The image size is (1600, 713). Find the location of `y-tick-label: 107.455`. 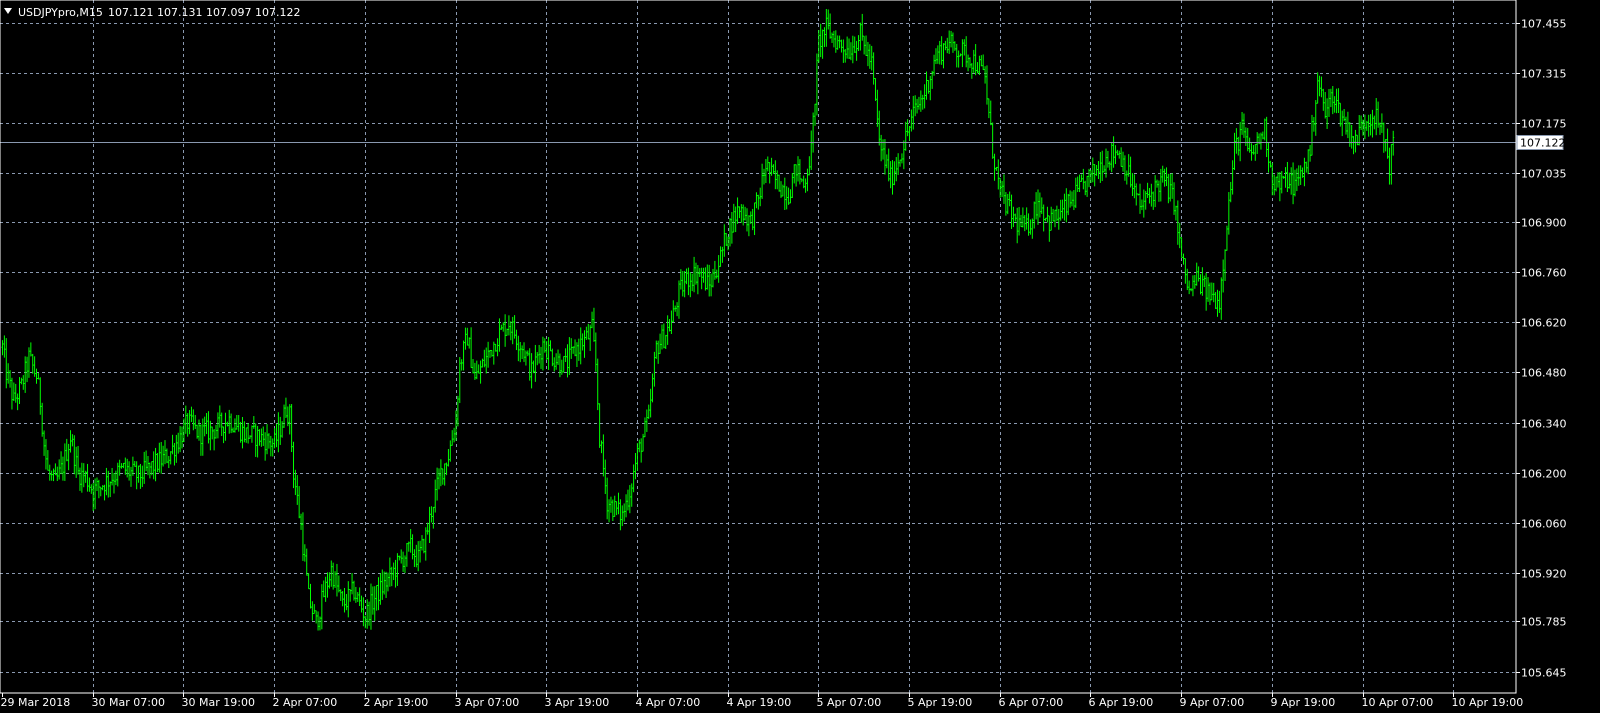

y-tick-label: 107.455 is located at coordinates (1544, 24).